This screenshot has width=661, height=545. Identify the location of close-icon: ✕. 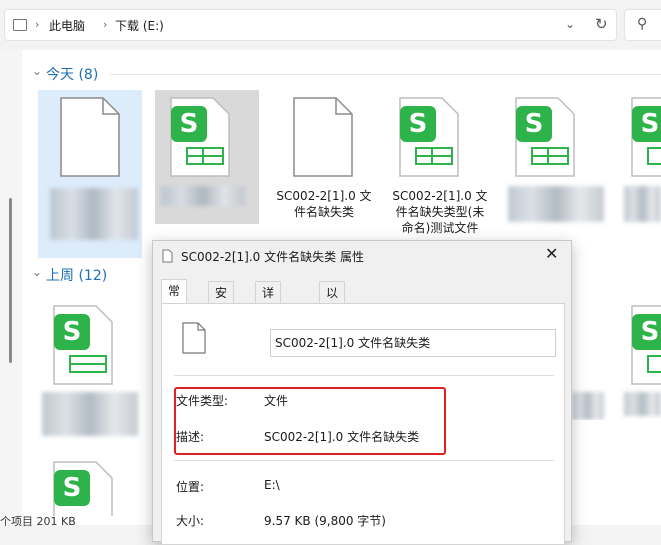
(551, 253).